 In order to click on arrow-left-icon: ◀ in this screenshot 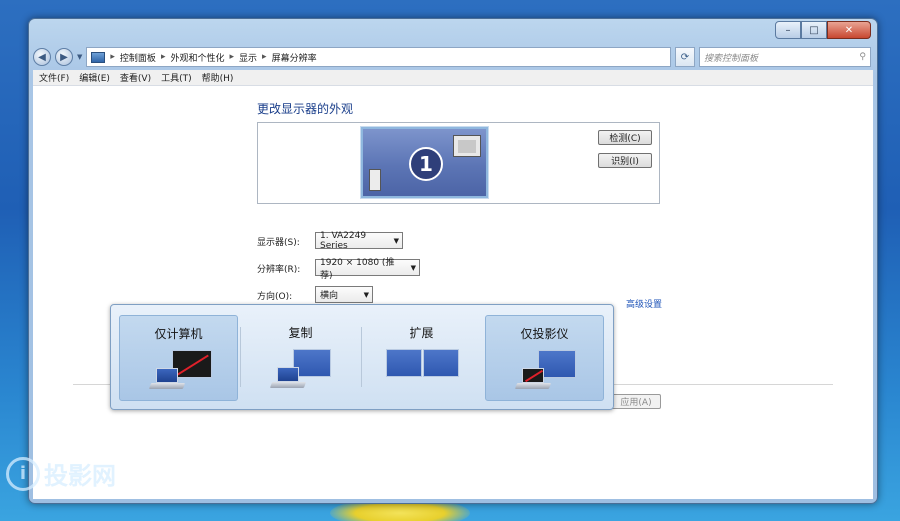, I will do `click(42, 57)`.